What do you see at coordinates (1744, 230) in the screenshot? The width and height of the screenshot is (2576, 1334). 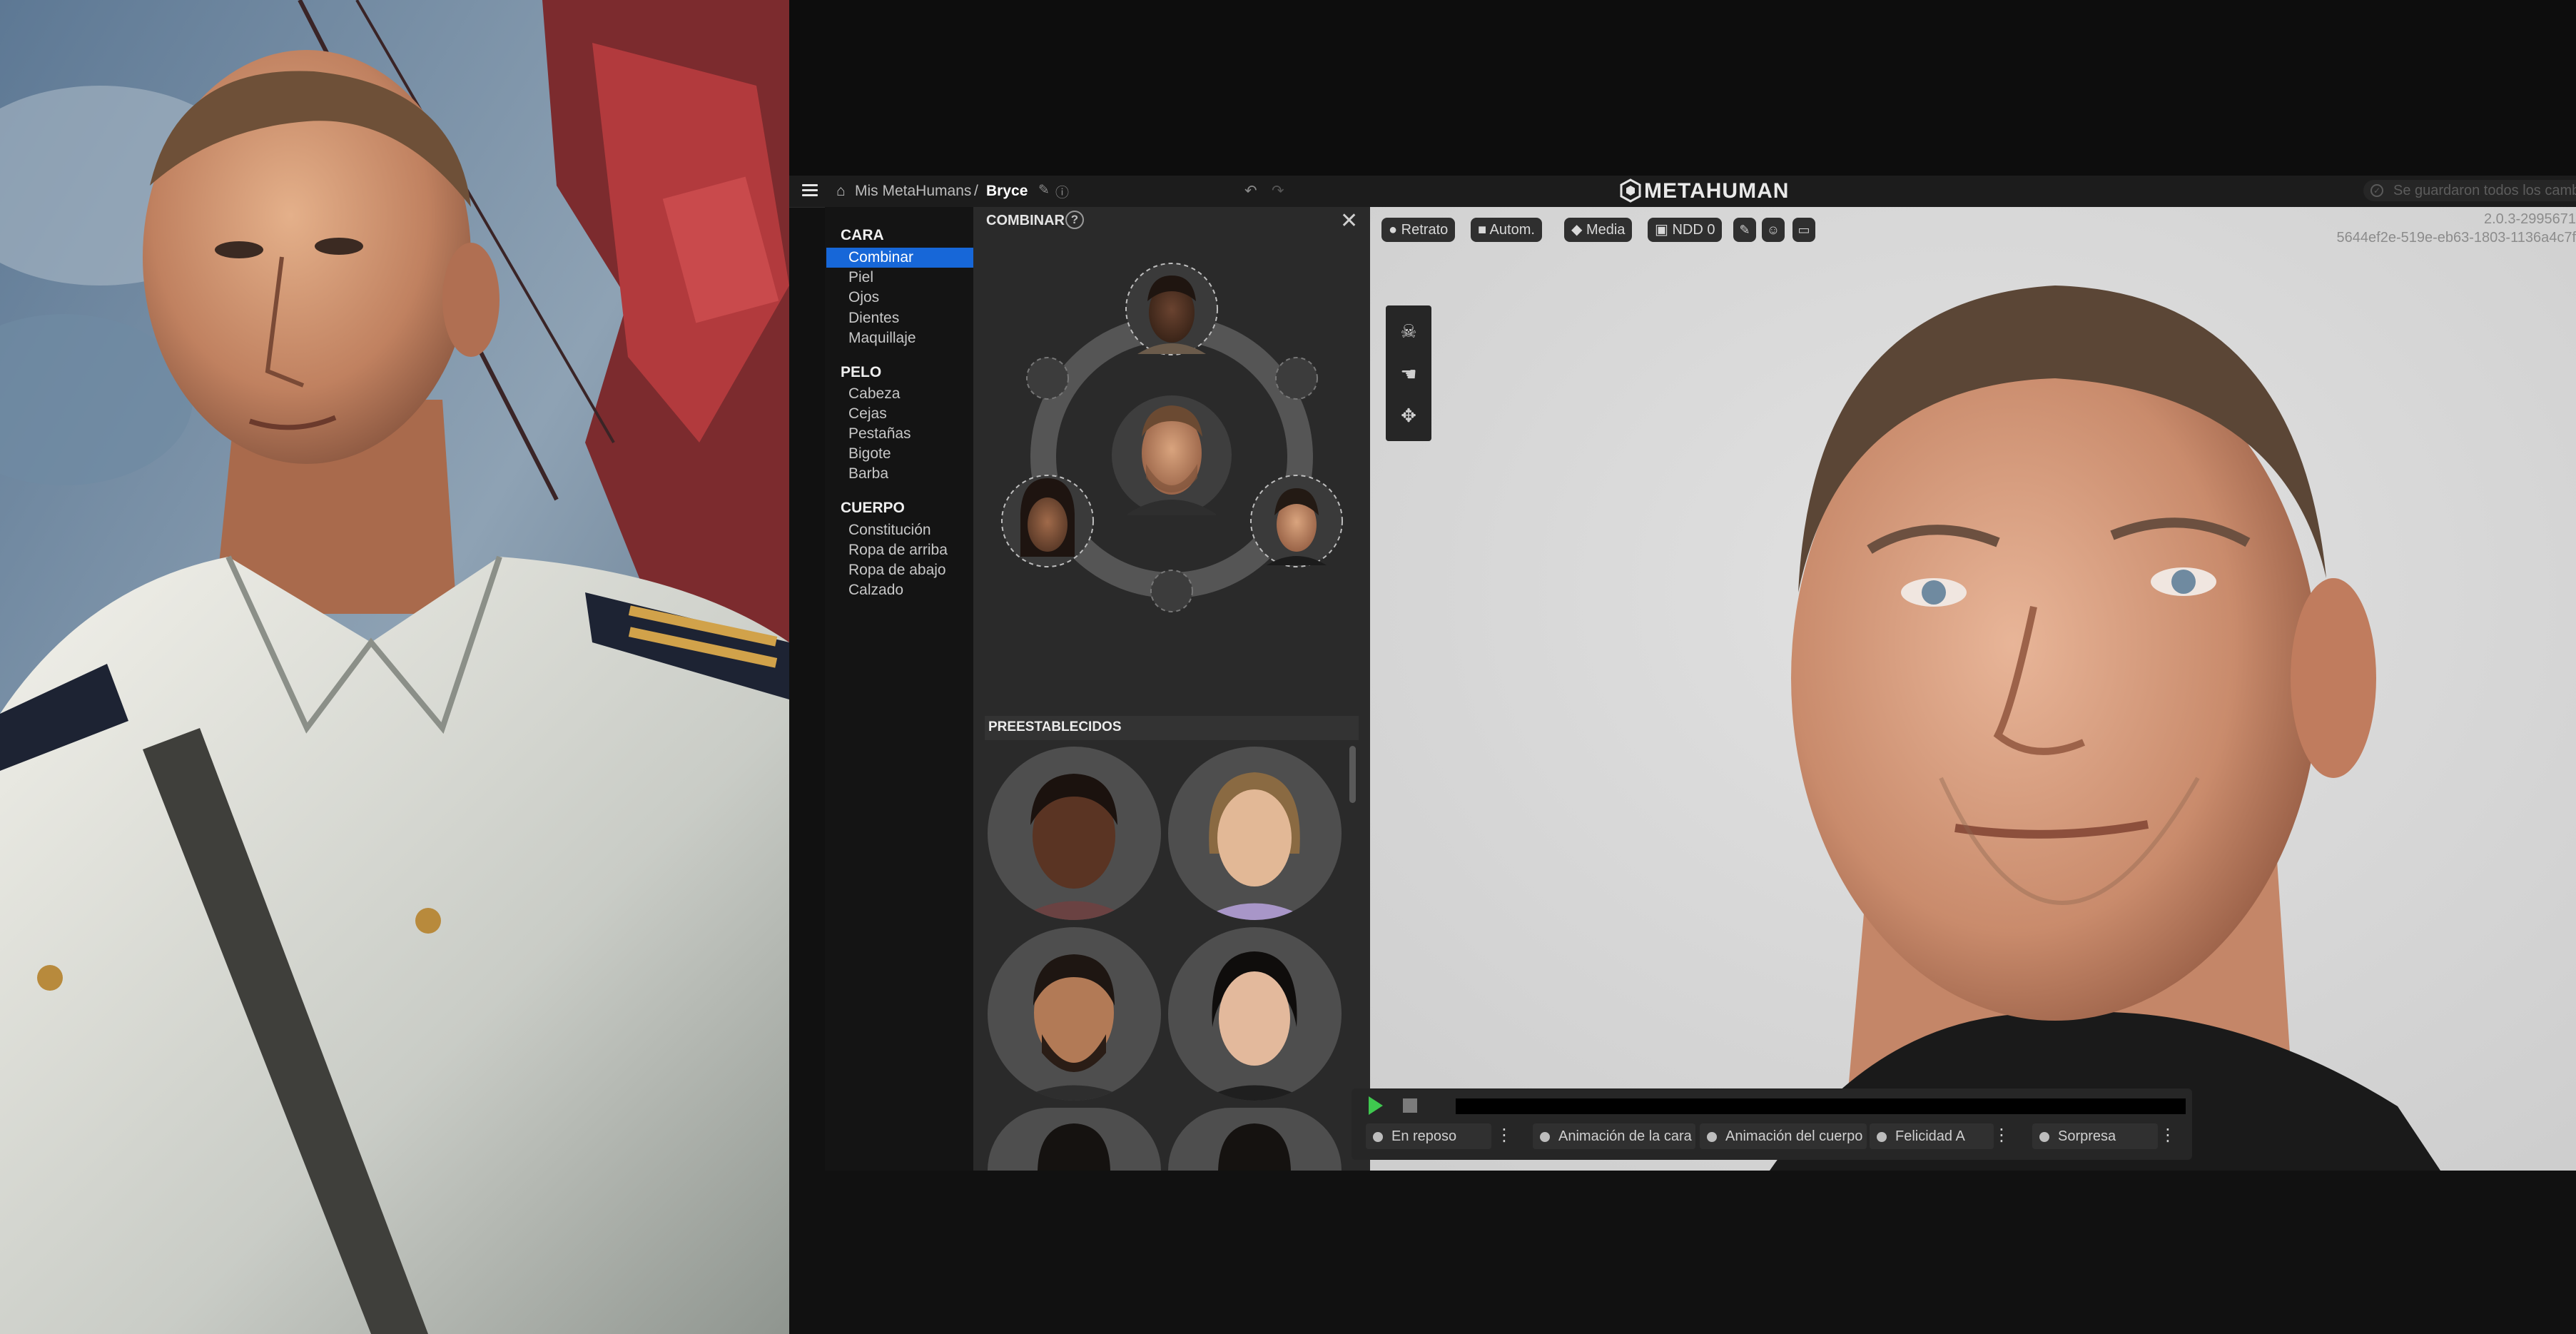 I see `brush-icon: ✎` at bounding box center [1744, 230].